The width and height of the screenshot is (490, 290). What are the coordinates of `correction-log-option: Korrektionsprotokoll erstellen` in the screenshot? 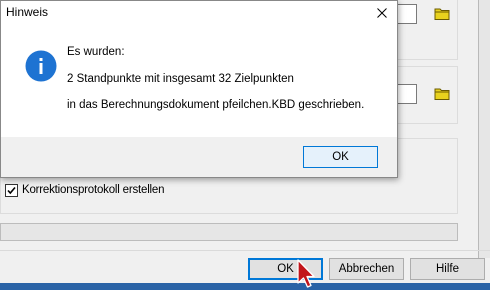 It's located at (84, 190).